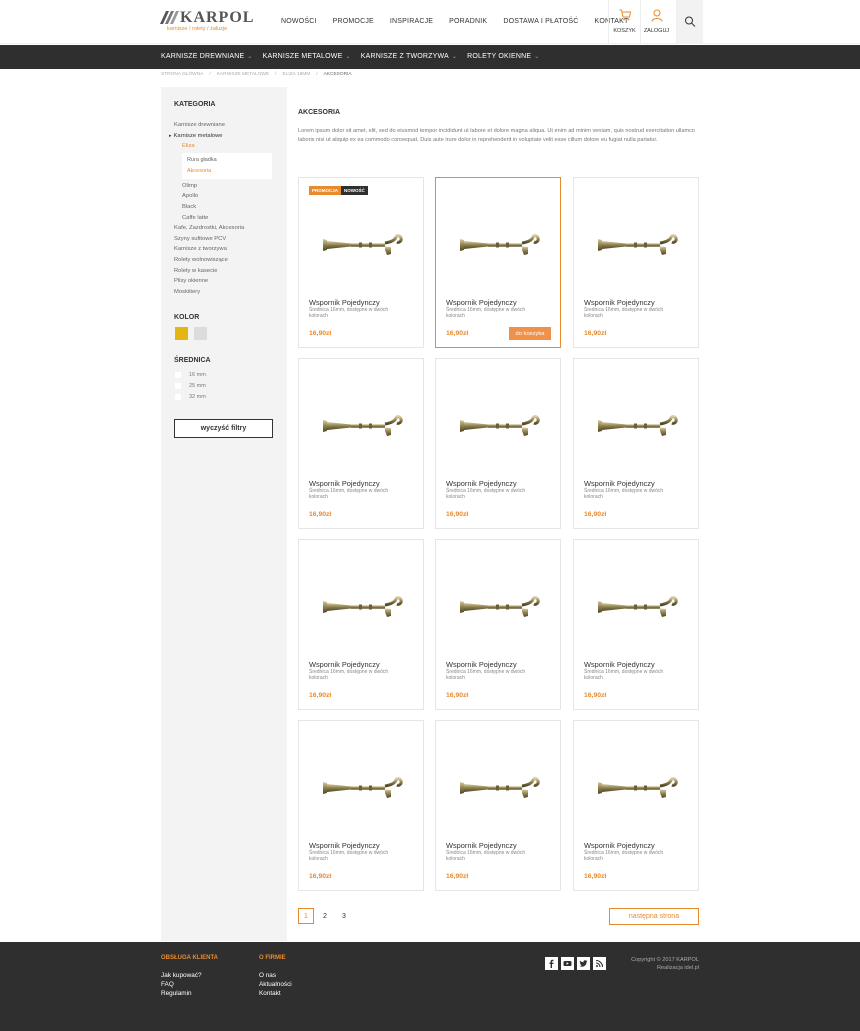 The height and width of the screenshot is (1031, 860). I want to click on login-label: ZALOGUJ, so click(656, 31).